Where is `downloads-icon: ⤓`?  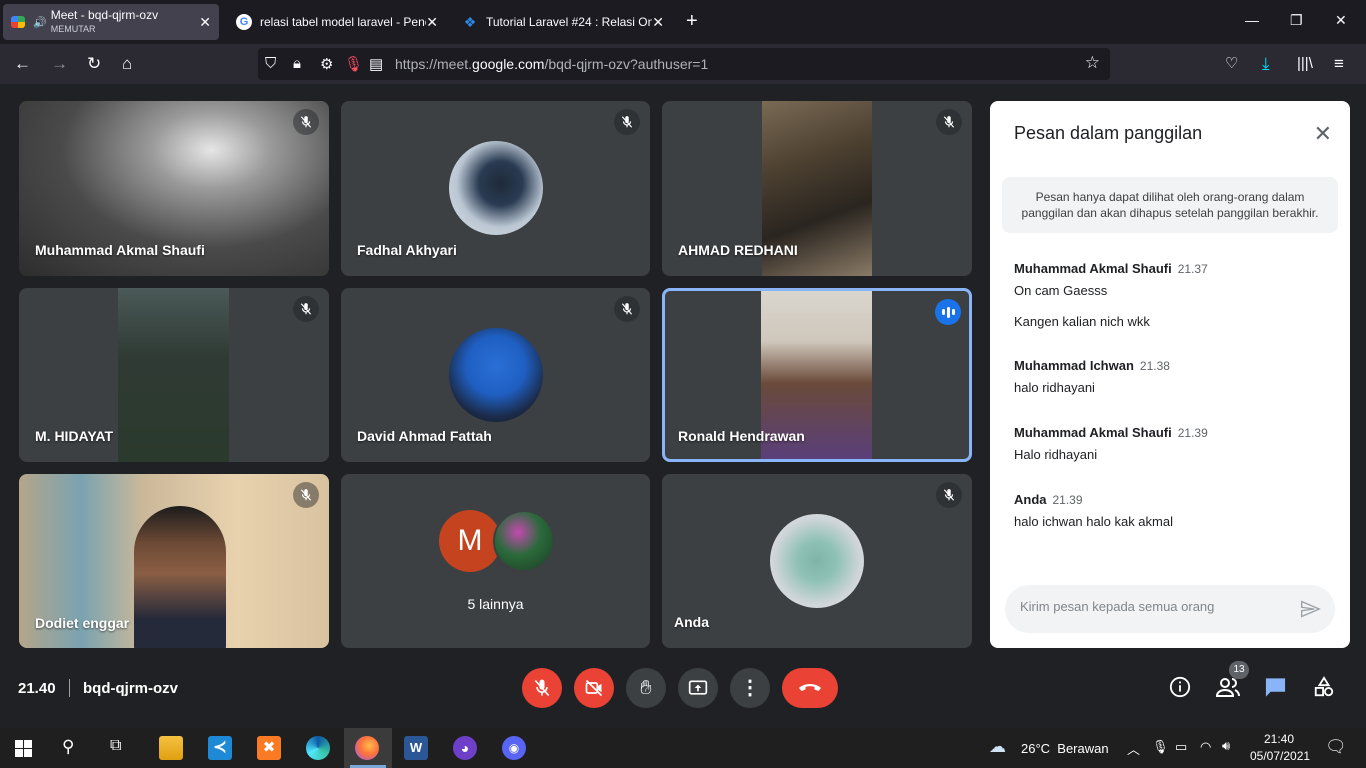
downloads-icon: ⤓ is located at coordinates (1266, 64).